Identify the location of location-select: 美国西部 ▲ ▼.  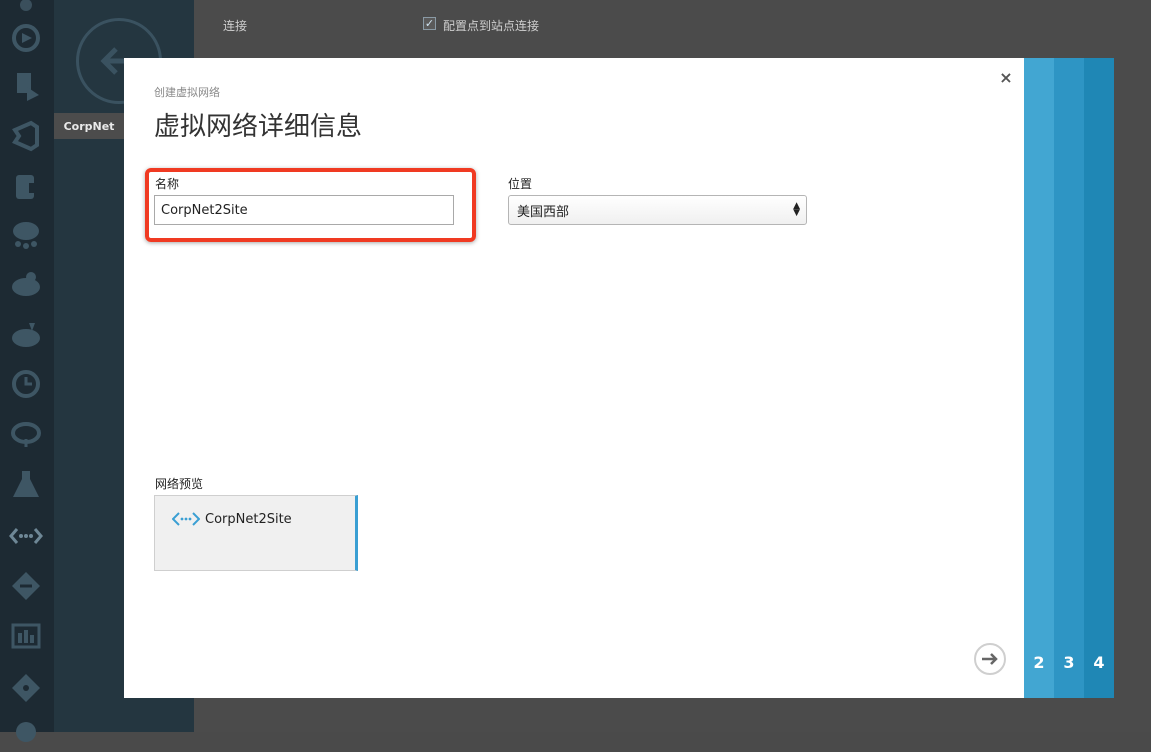
(657, 210).